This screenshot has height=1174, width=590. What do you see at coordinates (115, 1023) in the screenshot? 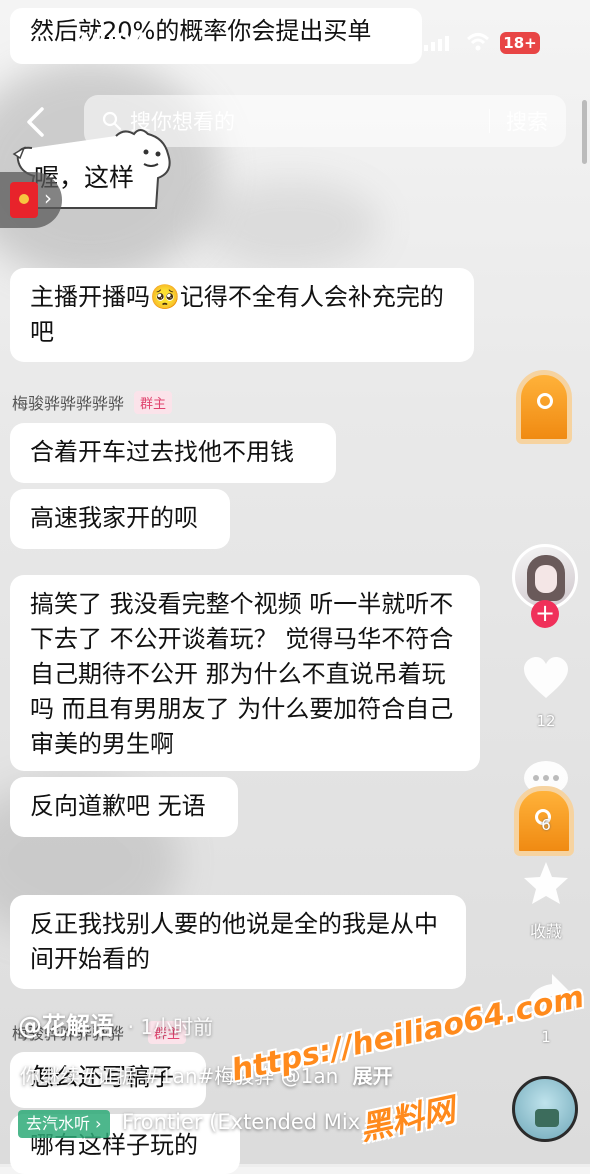
I see `video-author-line: @花解语 · 1小时前` at bounding box center [115, 1023].